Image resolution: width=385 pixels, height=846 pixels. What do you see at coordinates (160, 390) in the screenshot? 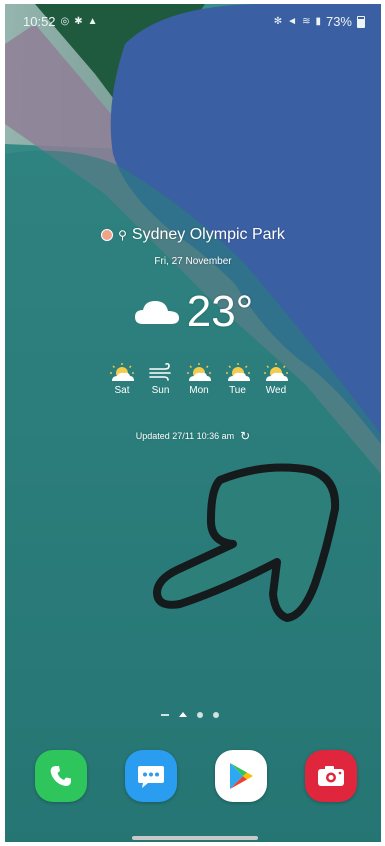
I see `forecast-day-label: Sun` at bounding box center [160, 390].